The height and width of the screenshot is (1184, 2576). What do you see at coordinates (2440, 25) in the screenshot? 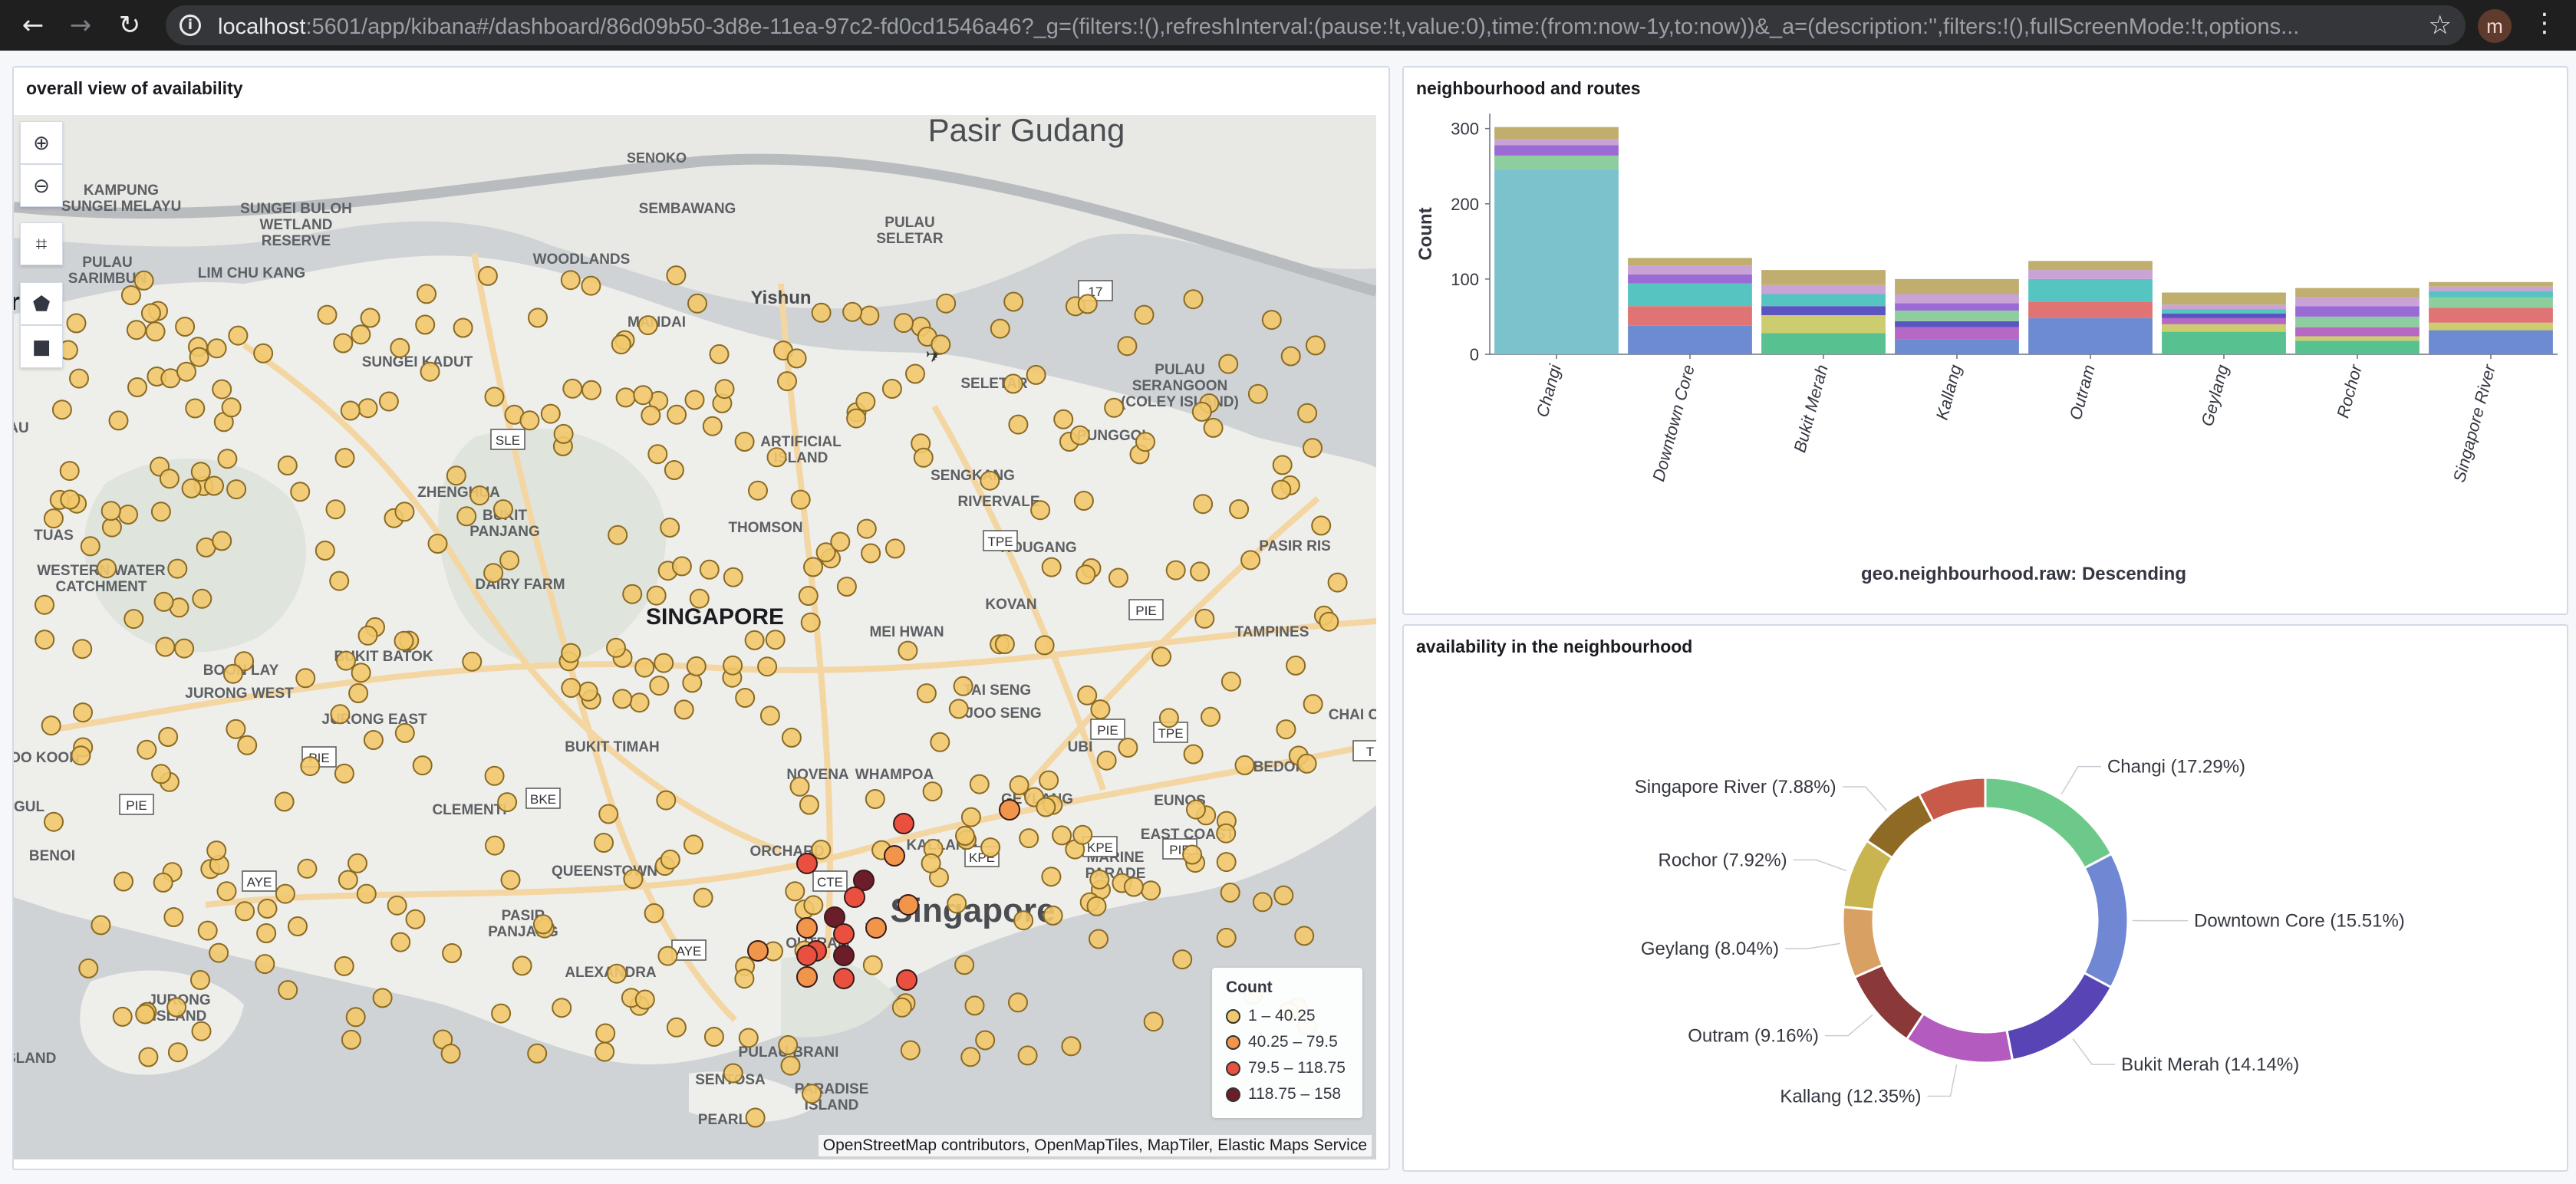
I see `star-icon: ☆` at bounding box center [2440, 25].